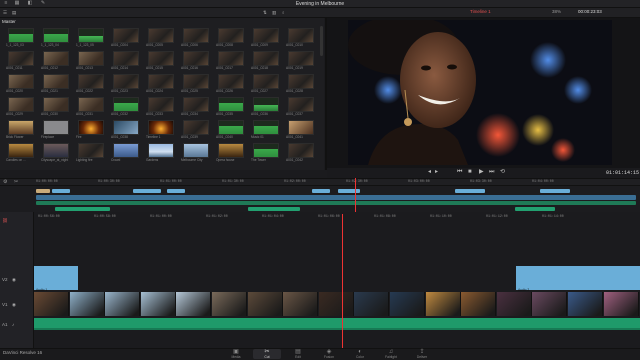  Describe the element at coordinates (459, 172) in the screenshot. I see `skip-start-icon: ⏮` at that location.